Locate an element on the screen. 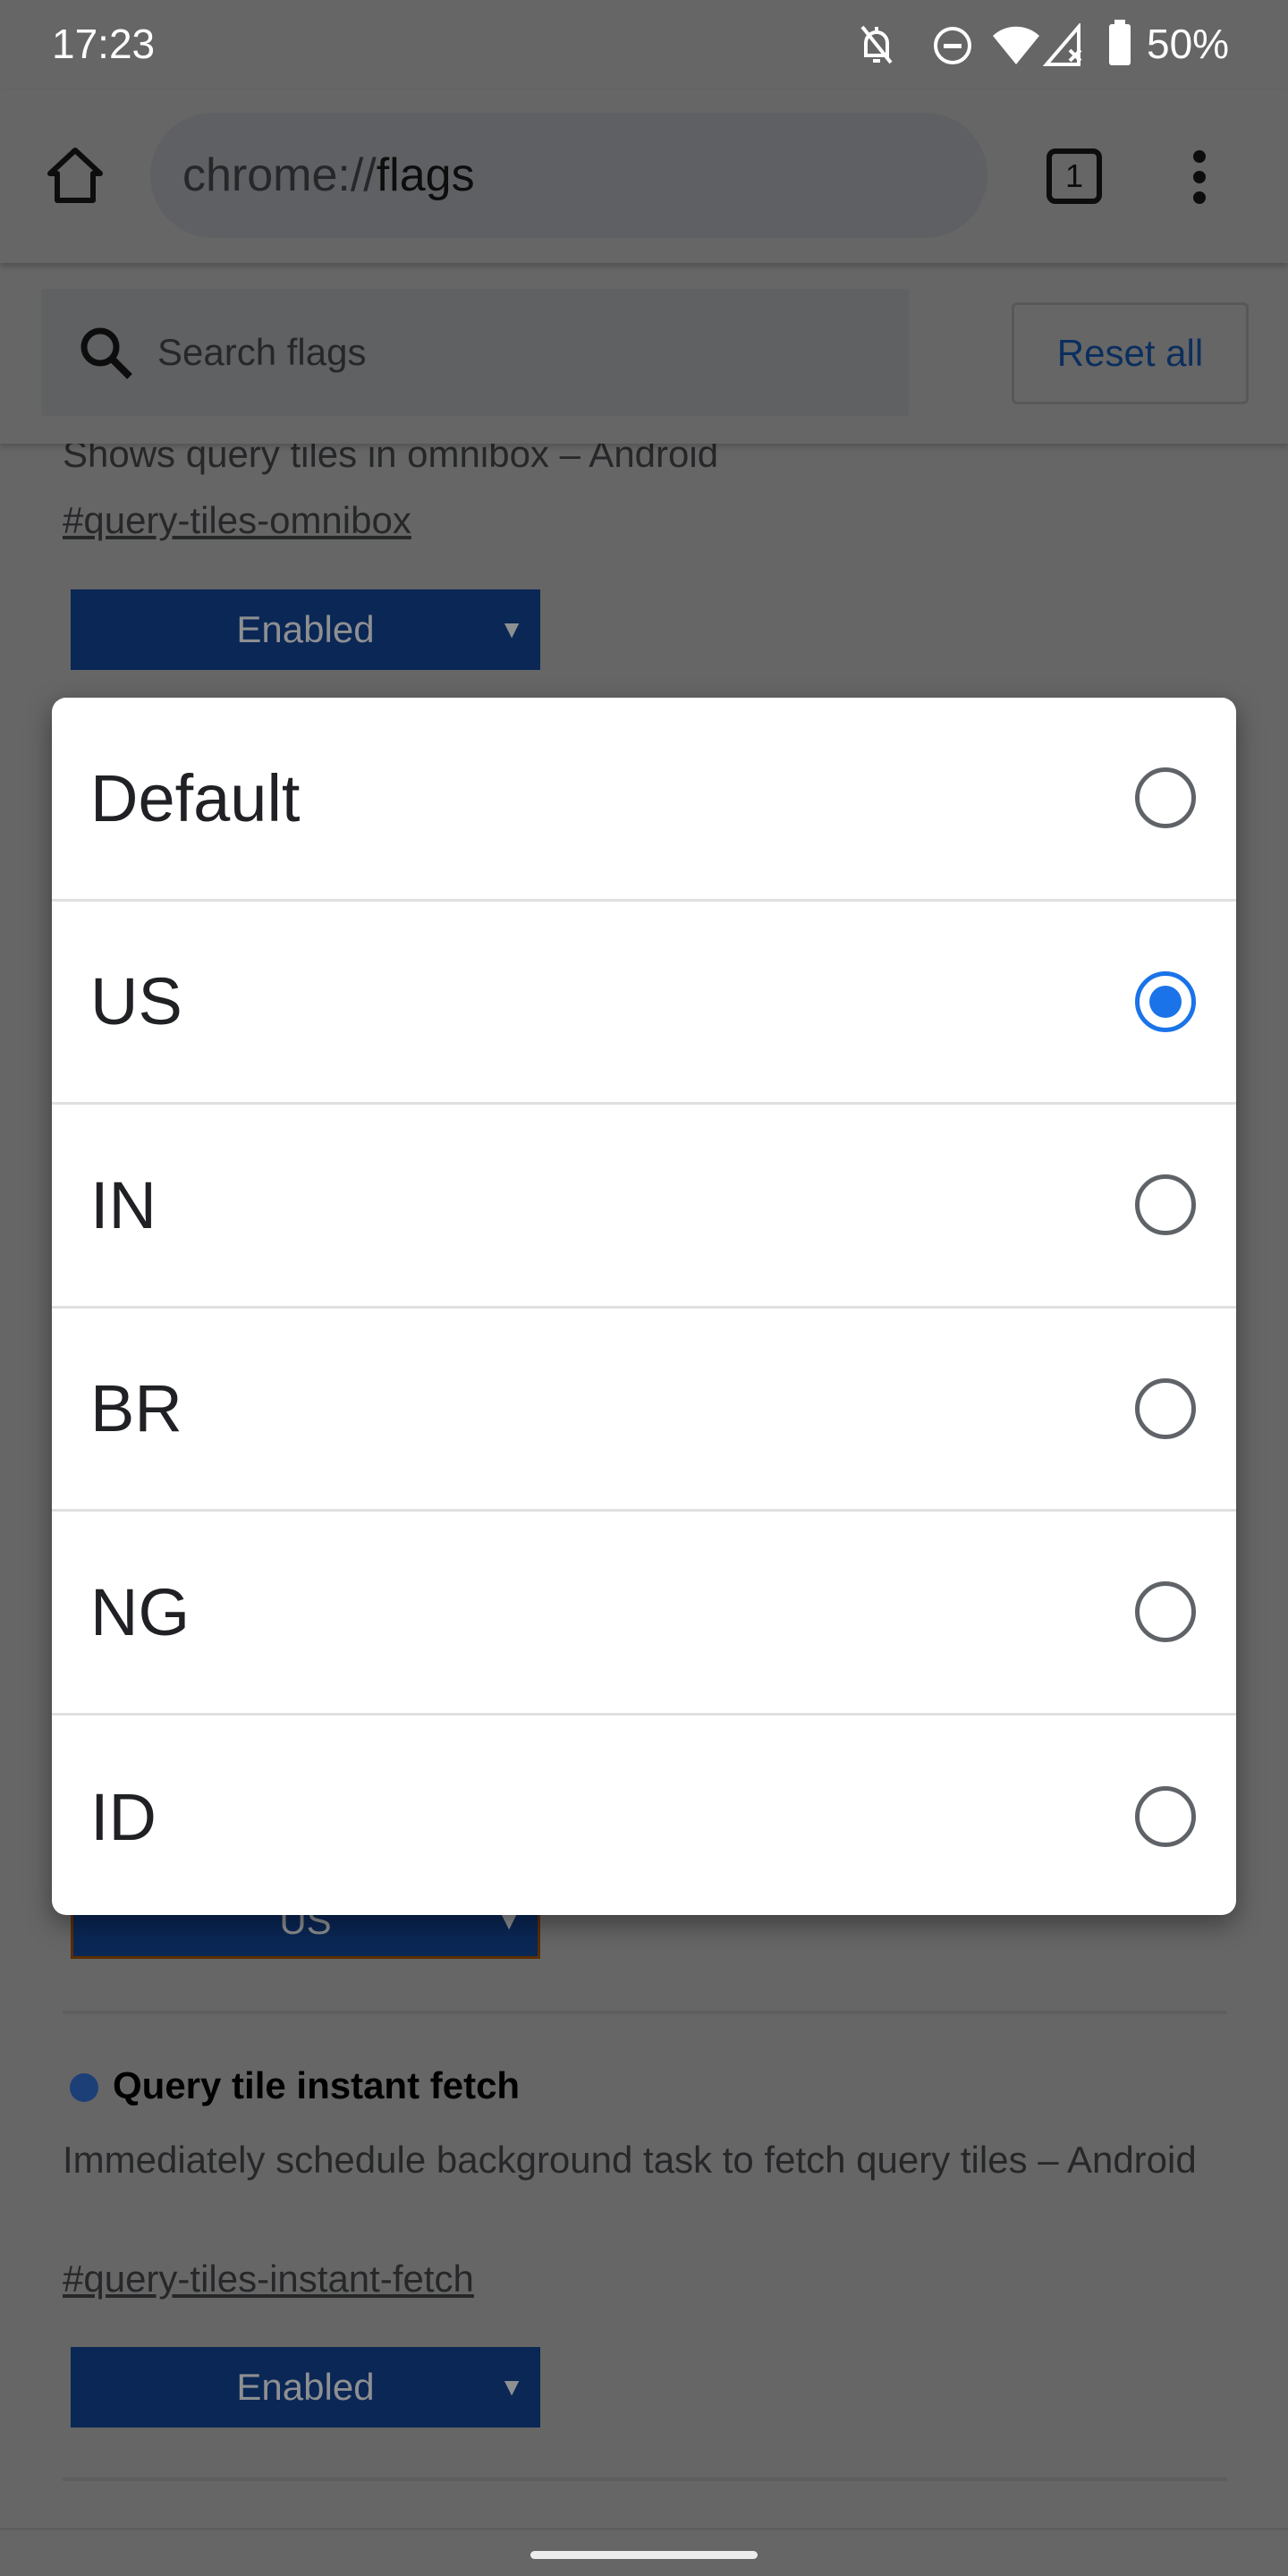 This screenshot has width=1288, height=2576. battery-percent: 50% is located at coordinates (1188, 44).